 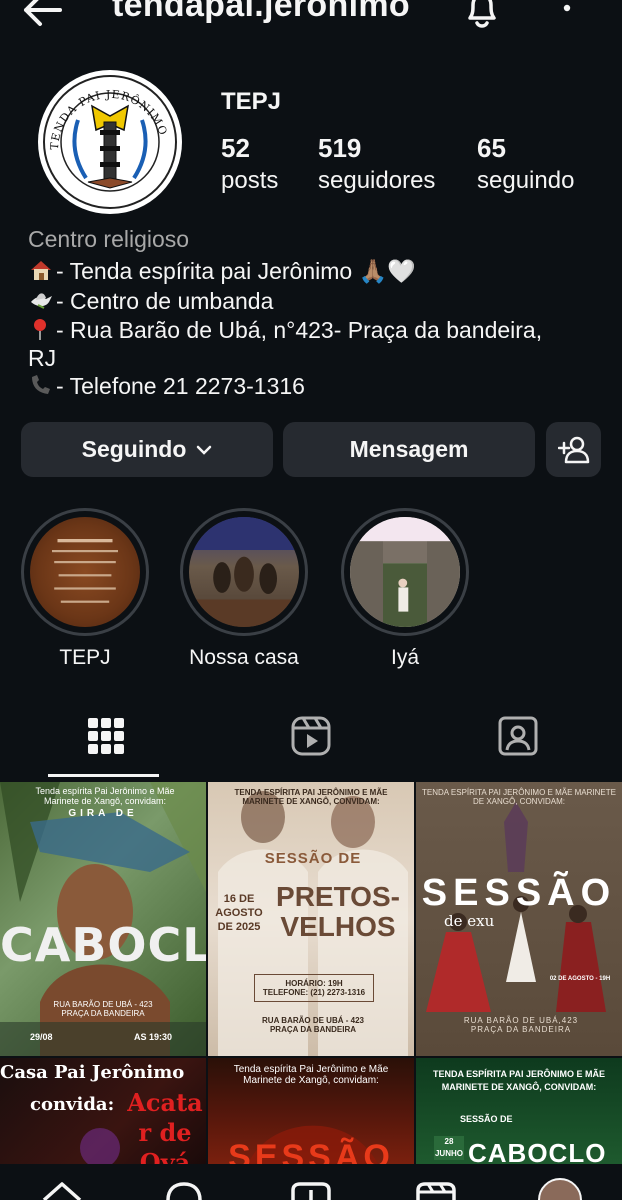 What do you see at coordinates (482, 15) in the screenshot?
I see `notification-bell-icon` at bounding box center [482, 15].